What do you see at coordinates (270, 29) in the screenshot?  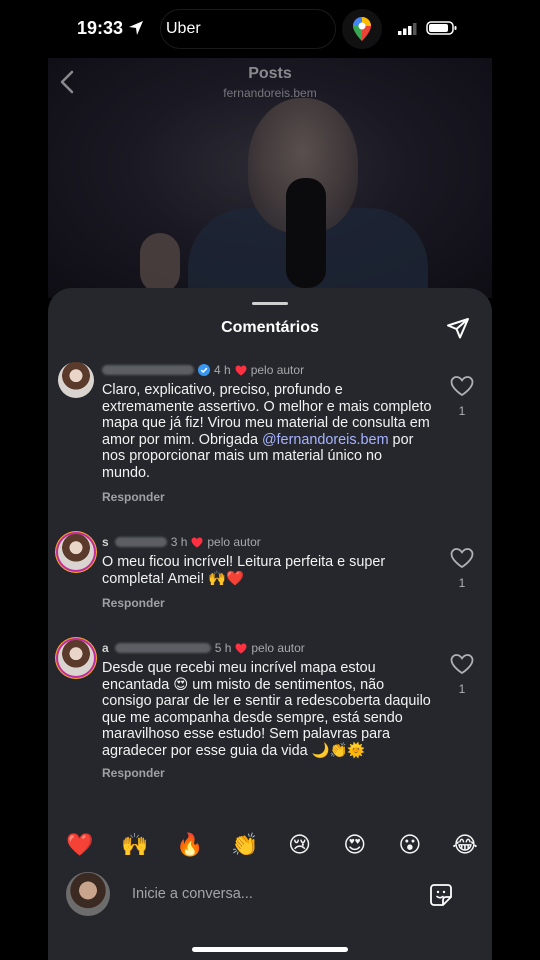 I see `status-bar: 19:33 Uber` at bounding box center [270, 29].